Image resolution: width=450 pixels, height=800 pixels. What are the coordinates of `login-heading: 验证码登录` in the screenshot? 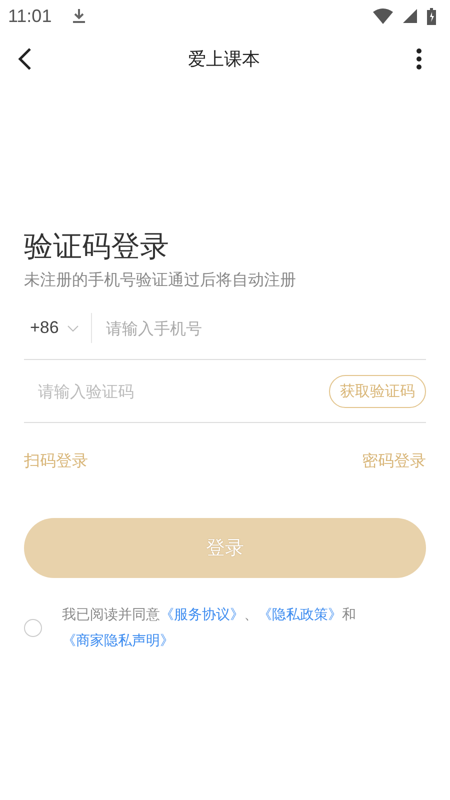 It's located at (97, 246).